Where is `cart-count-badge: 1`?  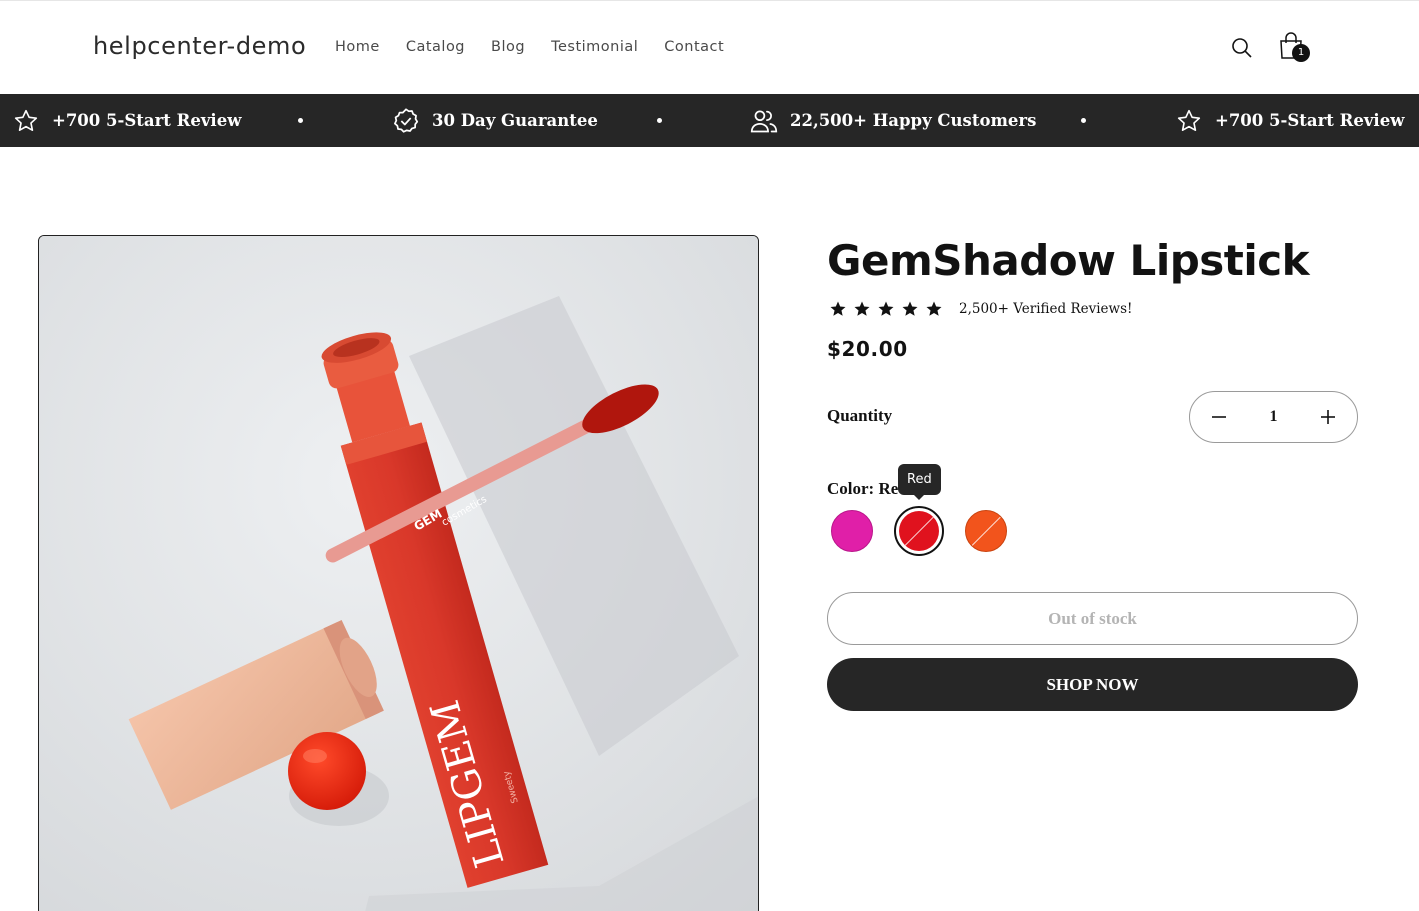 cart-count-badge: 1 is located at coordinates (1301, 53).